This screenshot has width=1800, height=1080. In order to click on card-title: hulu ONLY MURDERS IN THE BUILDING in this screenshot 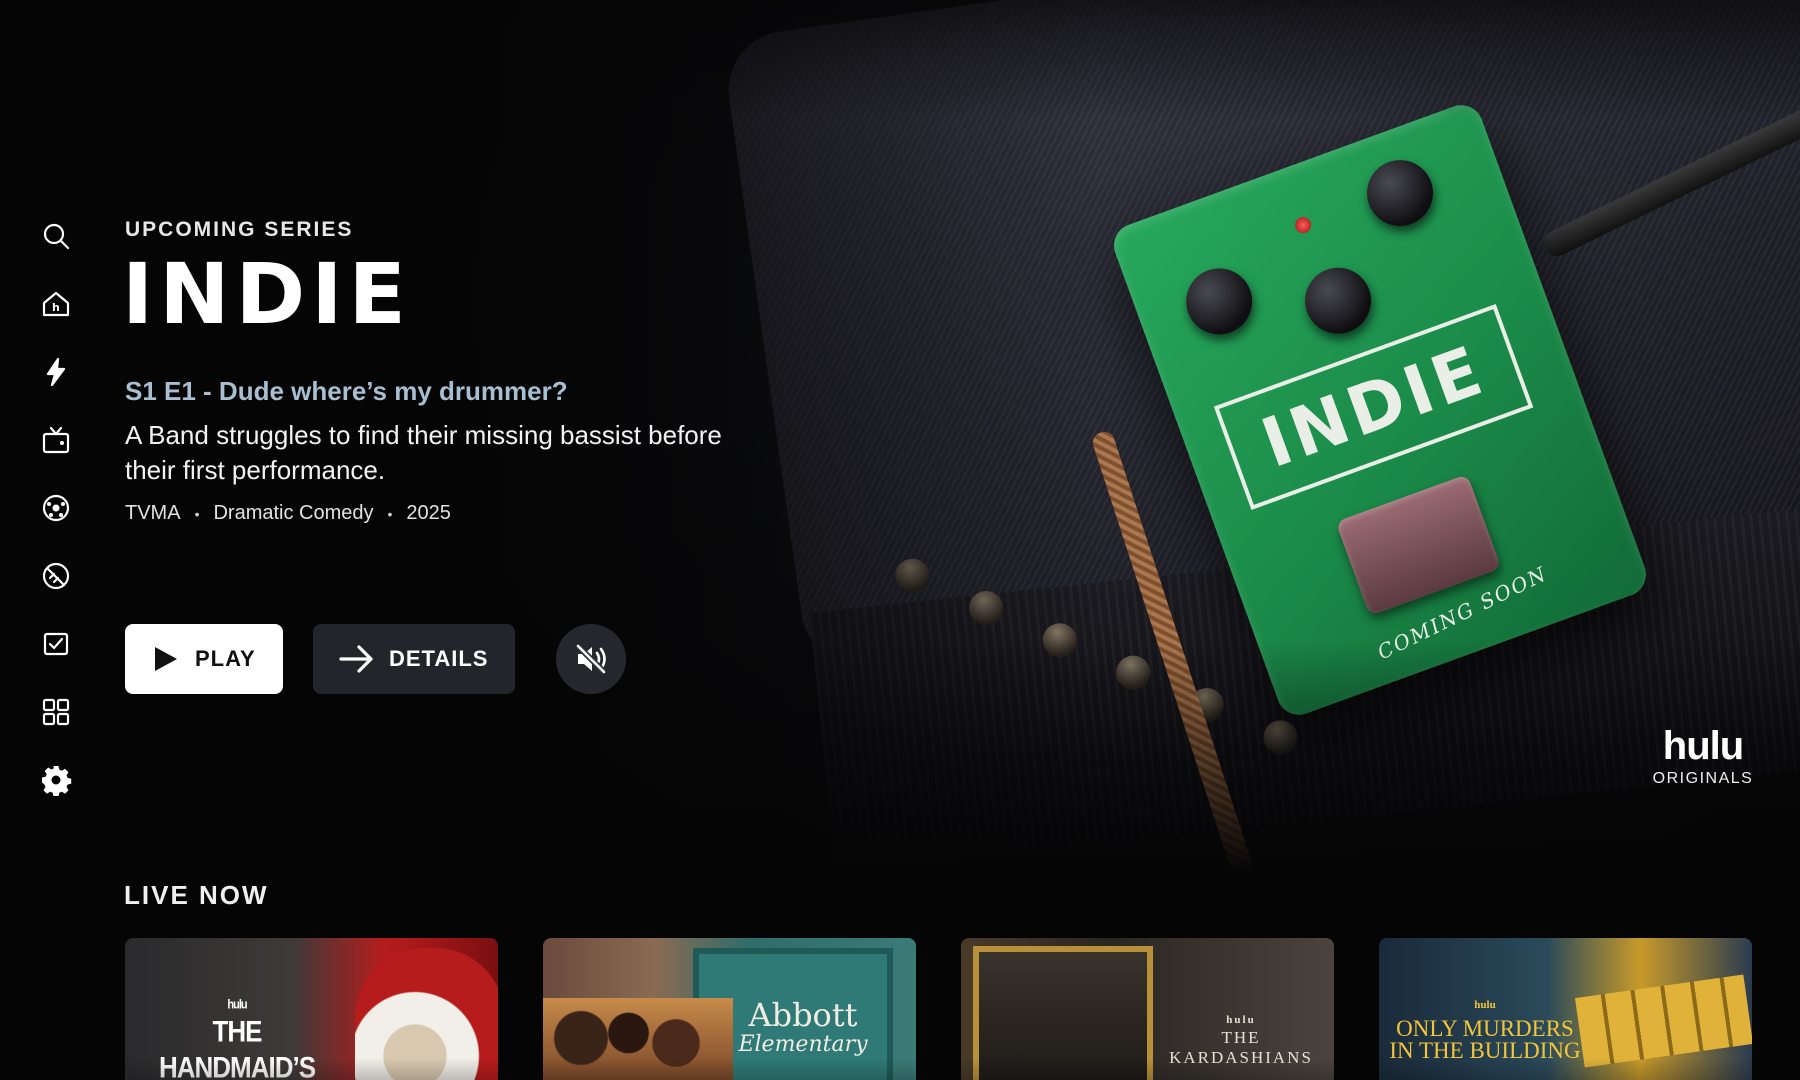, I will do `click(1485, 1028)`.